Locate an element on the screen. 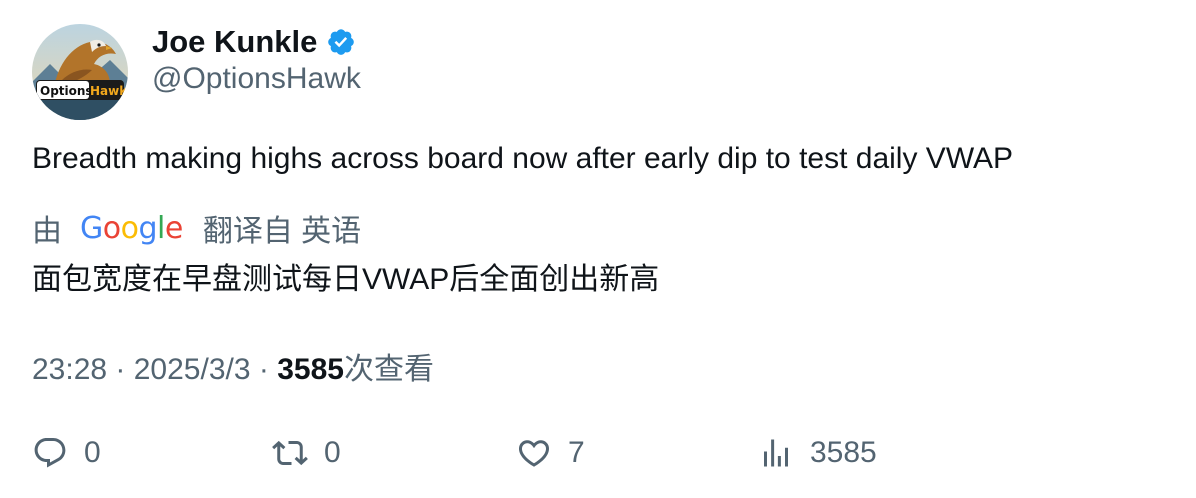  avatar: Options Hawk is located at coordinates (80, 72).